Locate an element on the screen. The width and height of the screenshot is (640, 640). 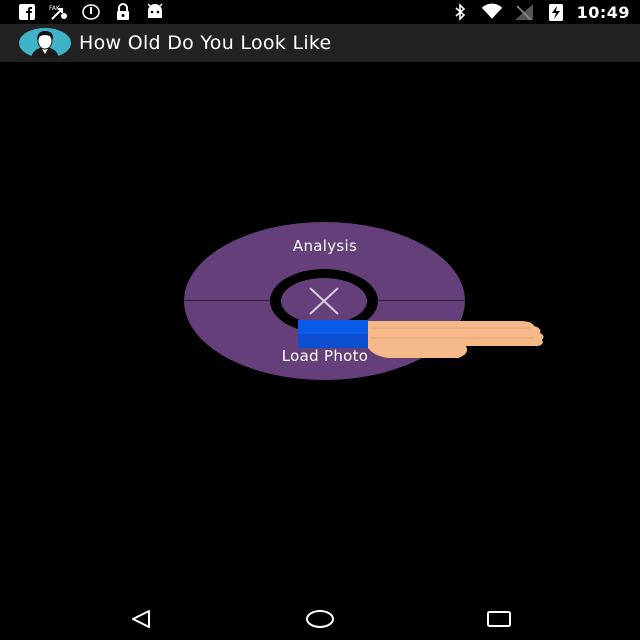
hand-pointer-icon is located at coordinates (423, 340).